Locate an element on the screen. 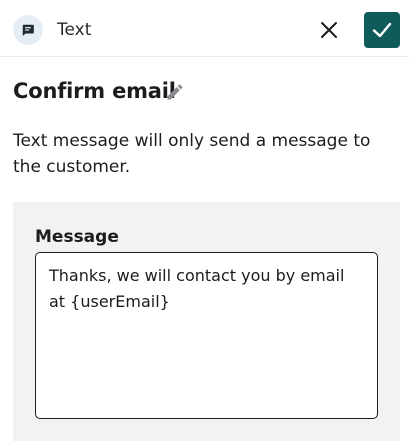 This screenshot has height=441, width=409. edit-title-button is located at coordinates (175, 92).